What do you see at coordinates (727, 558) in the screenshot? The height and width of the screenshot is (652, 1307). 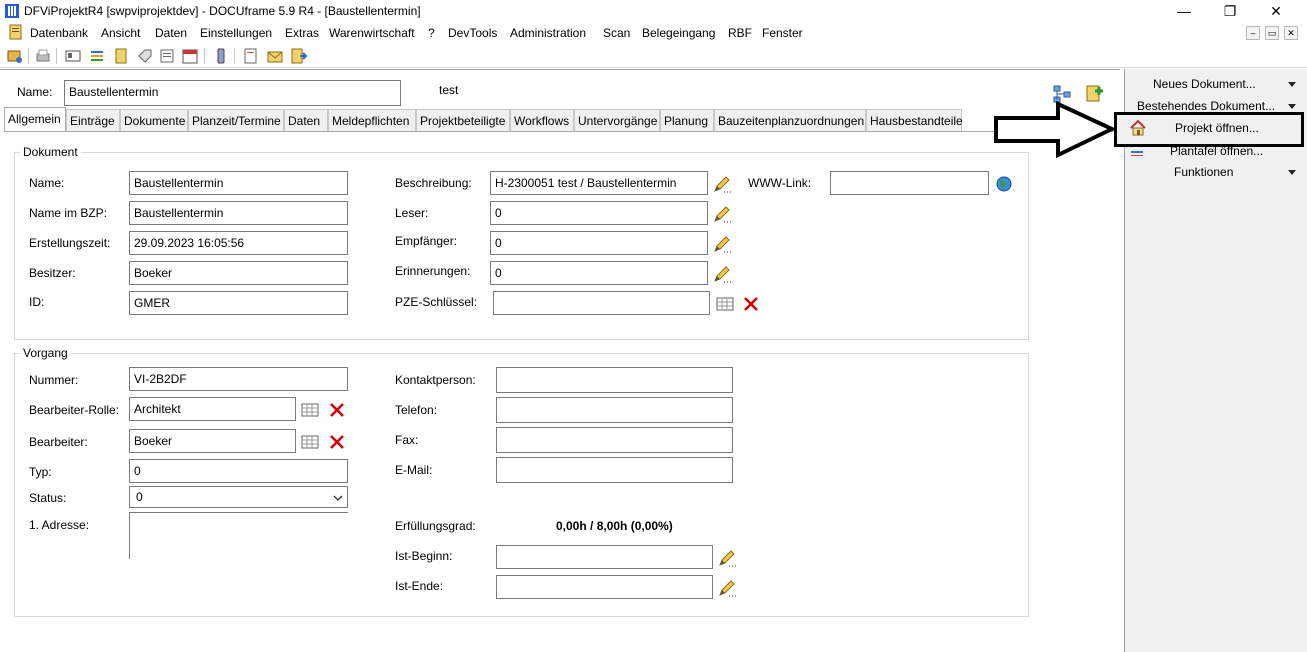 I see `edit-start-pencil-icon` at bounding box center [727, 558].